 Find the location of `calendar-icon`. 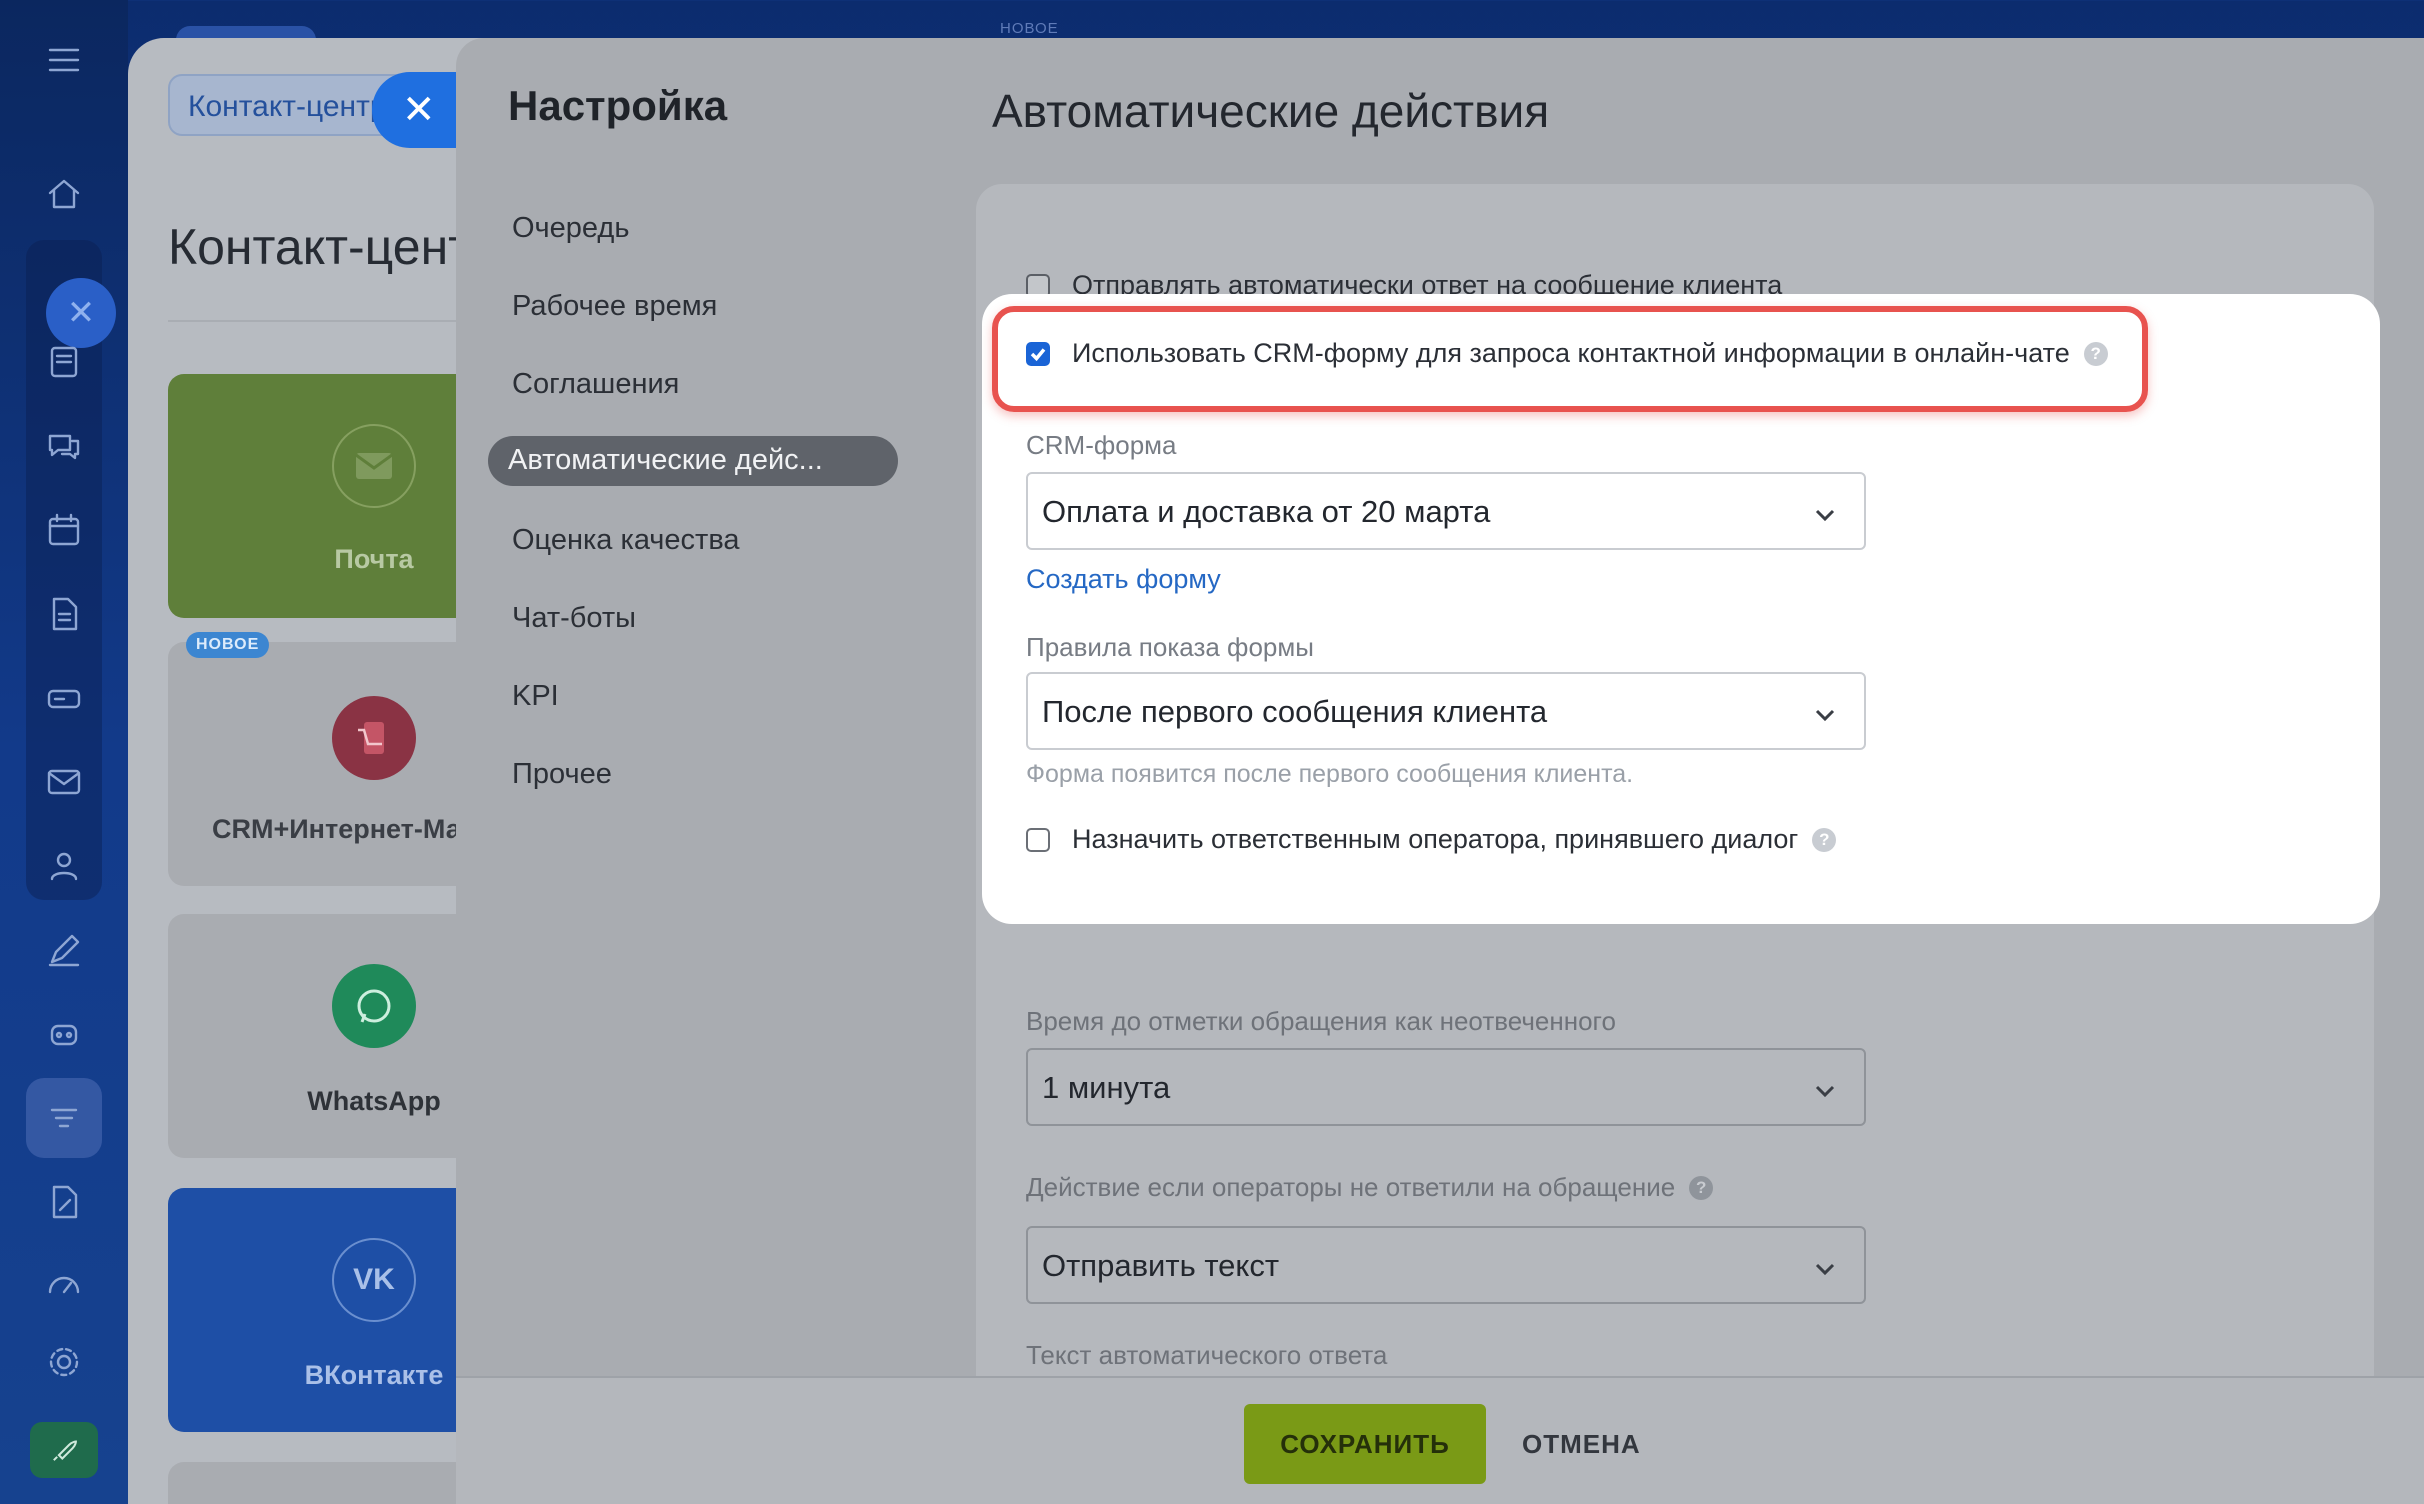

calendar-icon is located at coordinates (64, 530).